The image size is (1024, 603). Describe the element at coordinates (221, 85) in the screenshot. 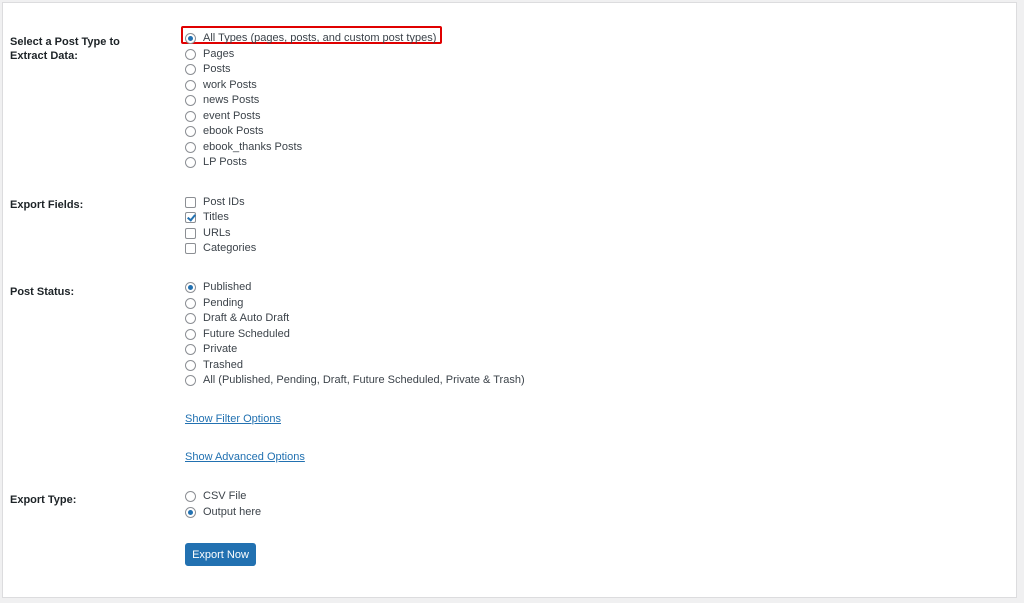

I see `radio-post-type-work: work Posts` at that location.